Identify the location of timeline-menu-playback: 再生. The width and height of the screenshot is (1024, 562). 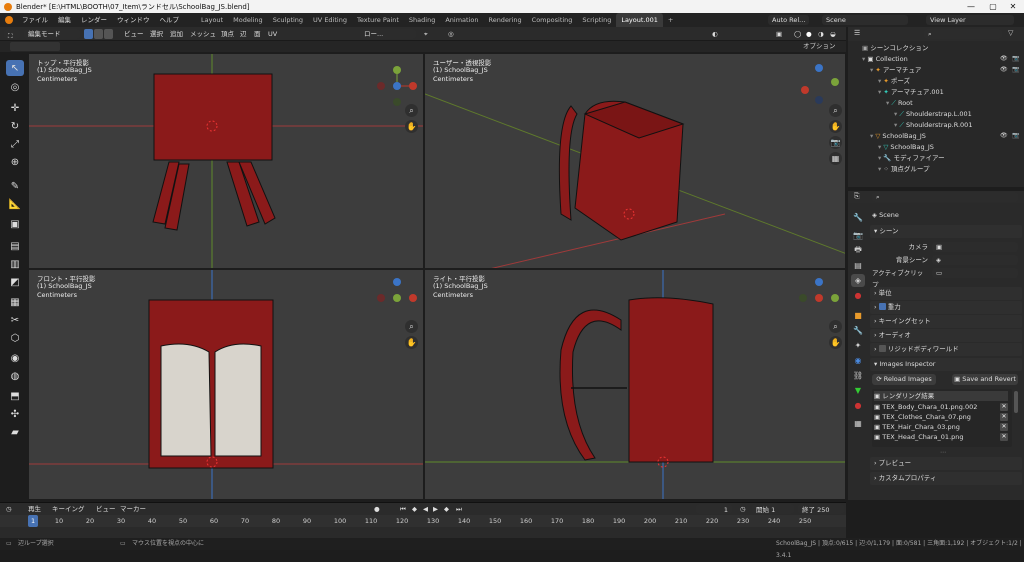
(34, 509).